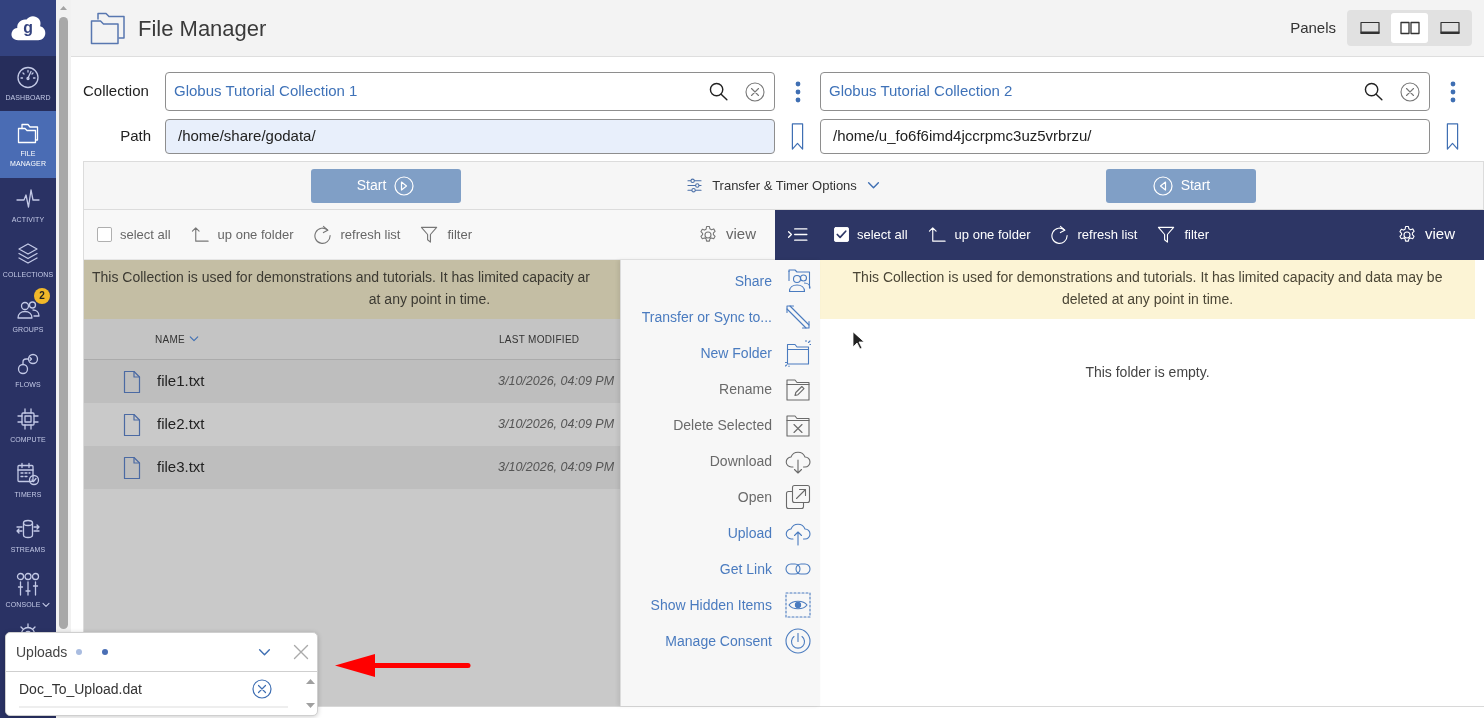  Describe the element at coordinates (798, 353) in the screenshot. I see `folder-sparkle-icon` at that location.